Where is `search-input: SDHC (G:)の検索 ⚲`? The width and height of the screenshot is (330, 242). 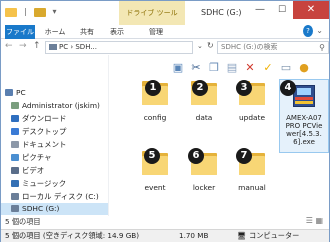
search-input: SDHC (G:)の検索 ⚲ is located at coordinates (273, 47).